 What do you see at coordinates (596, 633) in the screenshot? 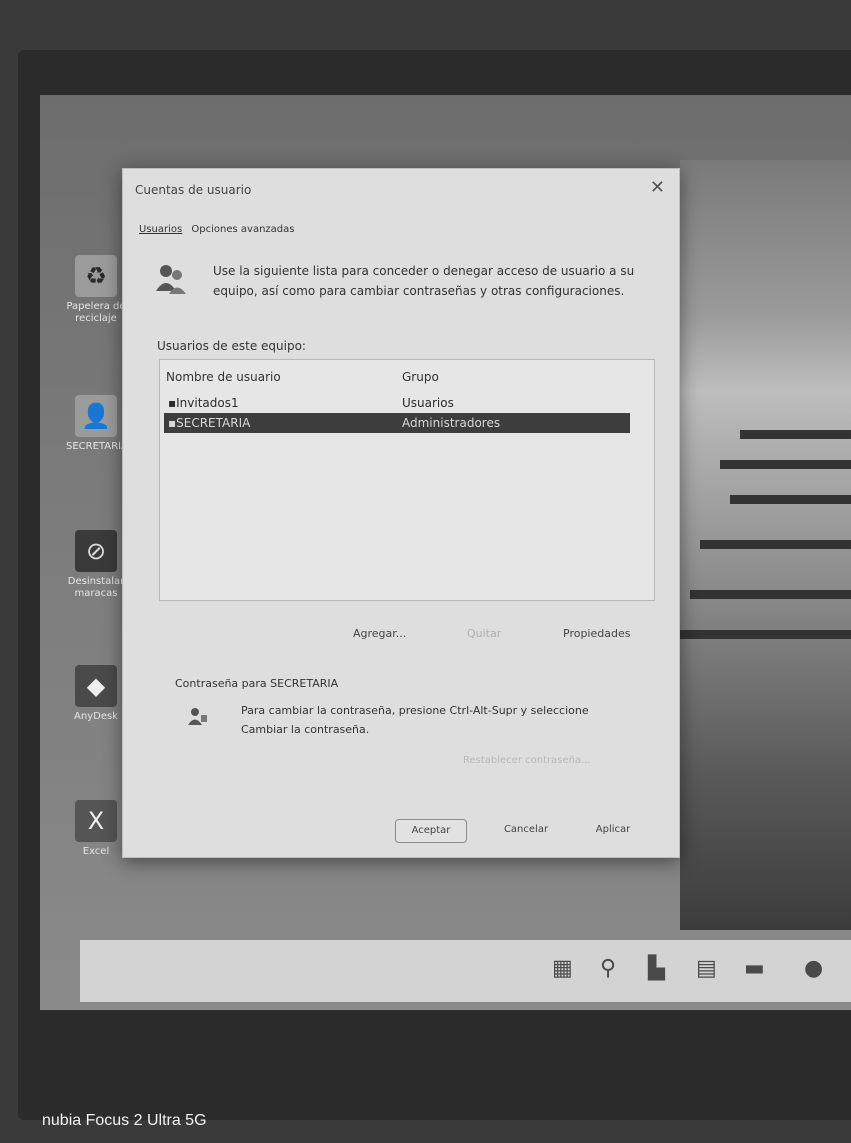
I see `properties-button: Propiedades` at bounding box center [596, 633].